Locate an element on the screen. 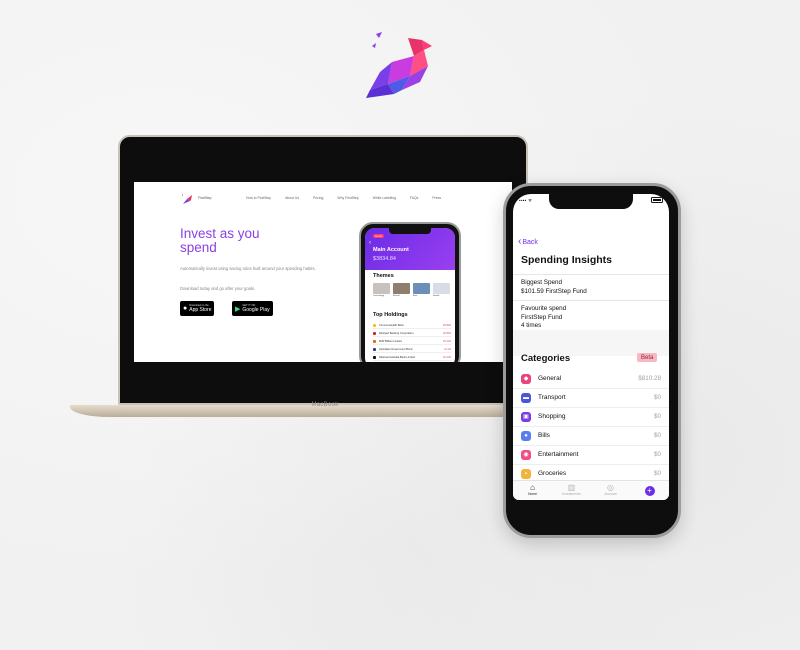 The height and width of the screenshot is (650, 800). holding-percent: 25.09% is located at coordinates (446, 325).